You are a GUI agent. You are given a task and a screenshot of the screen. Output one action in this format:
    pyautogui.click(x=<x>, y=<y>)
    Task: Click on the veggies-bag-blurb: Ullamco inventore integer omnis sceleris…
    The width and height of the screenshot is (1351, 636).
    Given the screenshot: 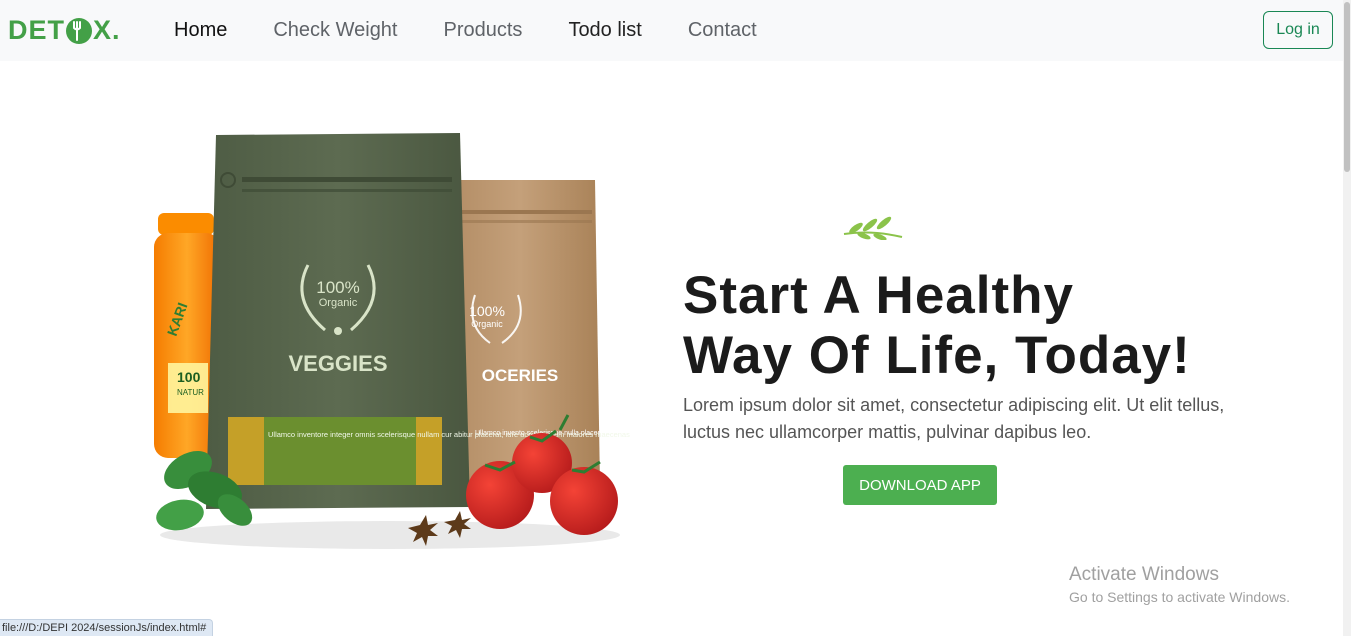 What is the action you would take?
    pyautogui.click(x=449, y=434)
    